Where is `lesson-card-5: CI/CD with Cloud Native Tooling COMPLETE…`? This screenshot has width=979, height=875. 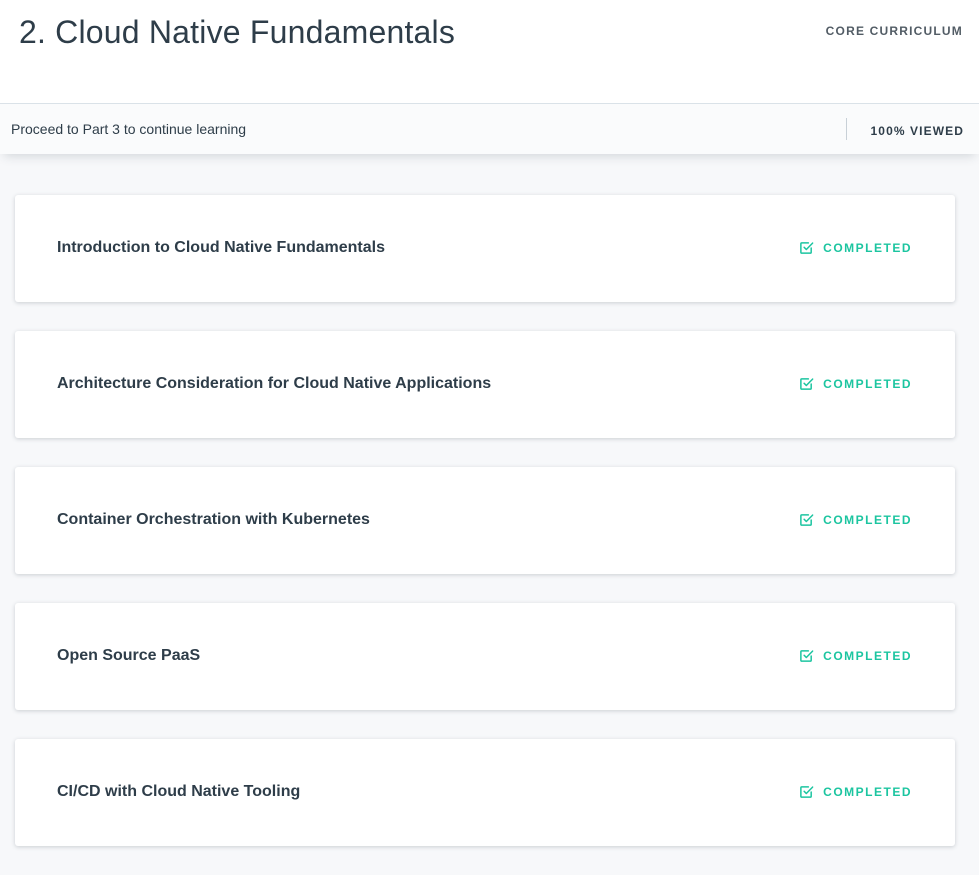 lesson-card-5: CI/CD with Cloud Native Tooling COMPLETE… is located at coordinates (485, 792).